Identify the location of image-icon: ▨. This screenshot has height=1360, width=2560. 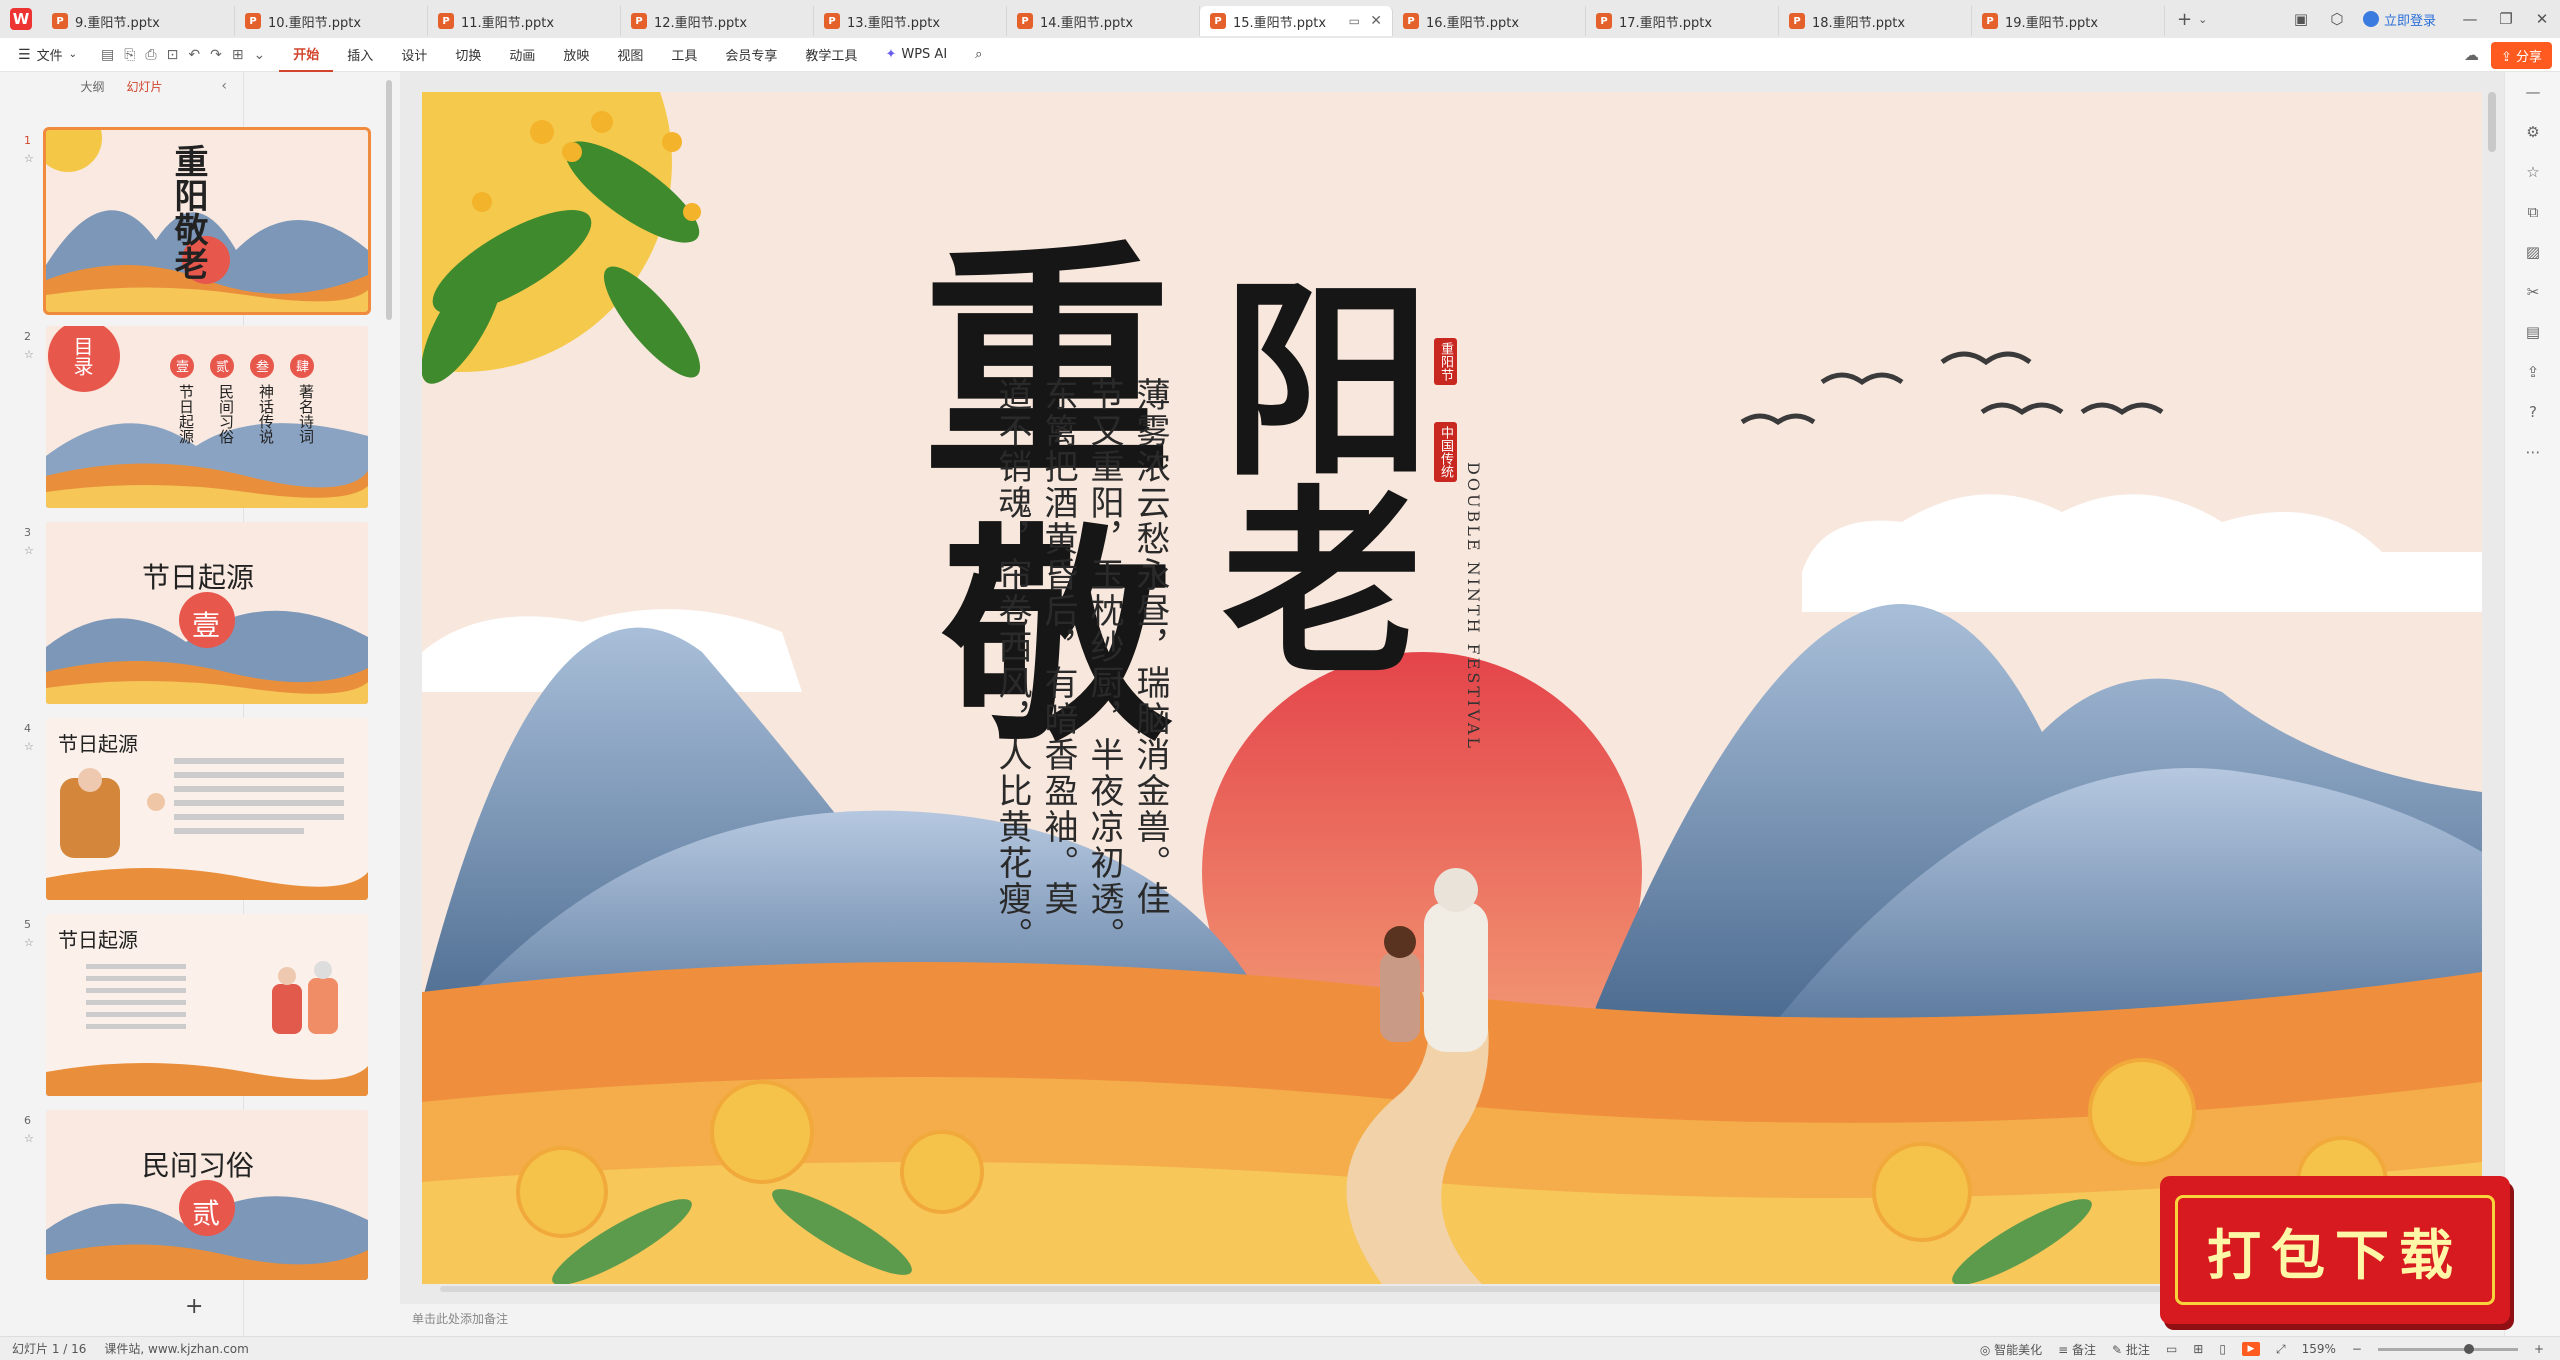
(2532, 252).